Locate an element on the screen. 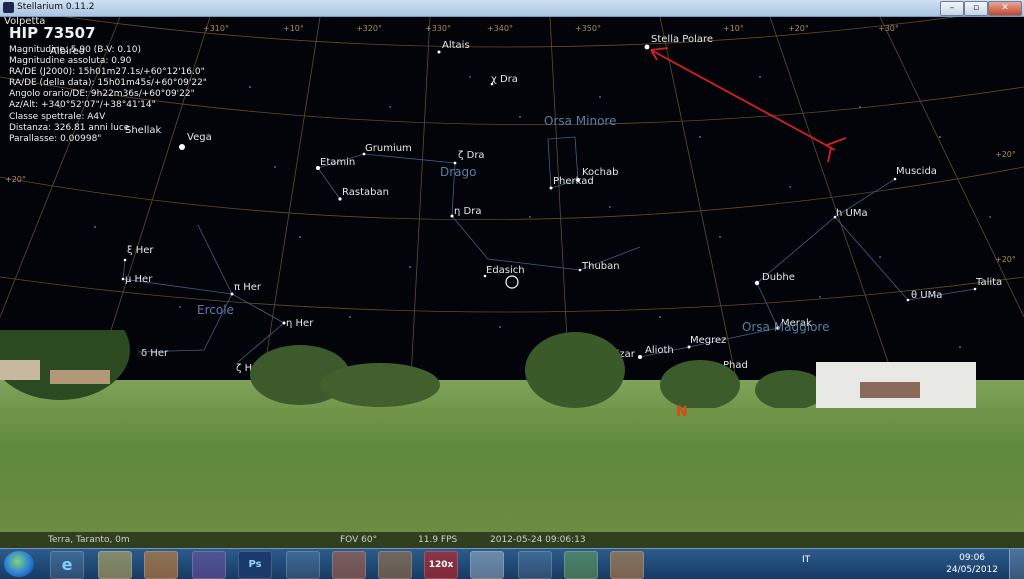 The width and height of the screenshot is (1024, 579). cardinal-north: N is located at coordinates (682, 412).